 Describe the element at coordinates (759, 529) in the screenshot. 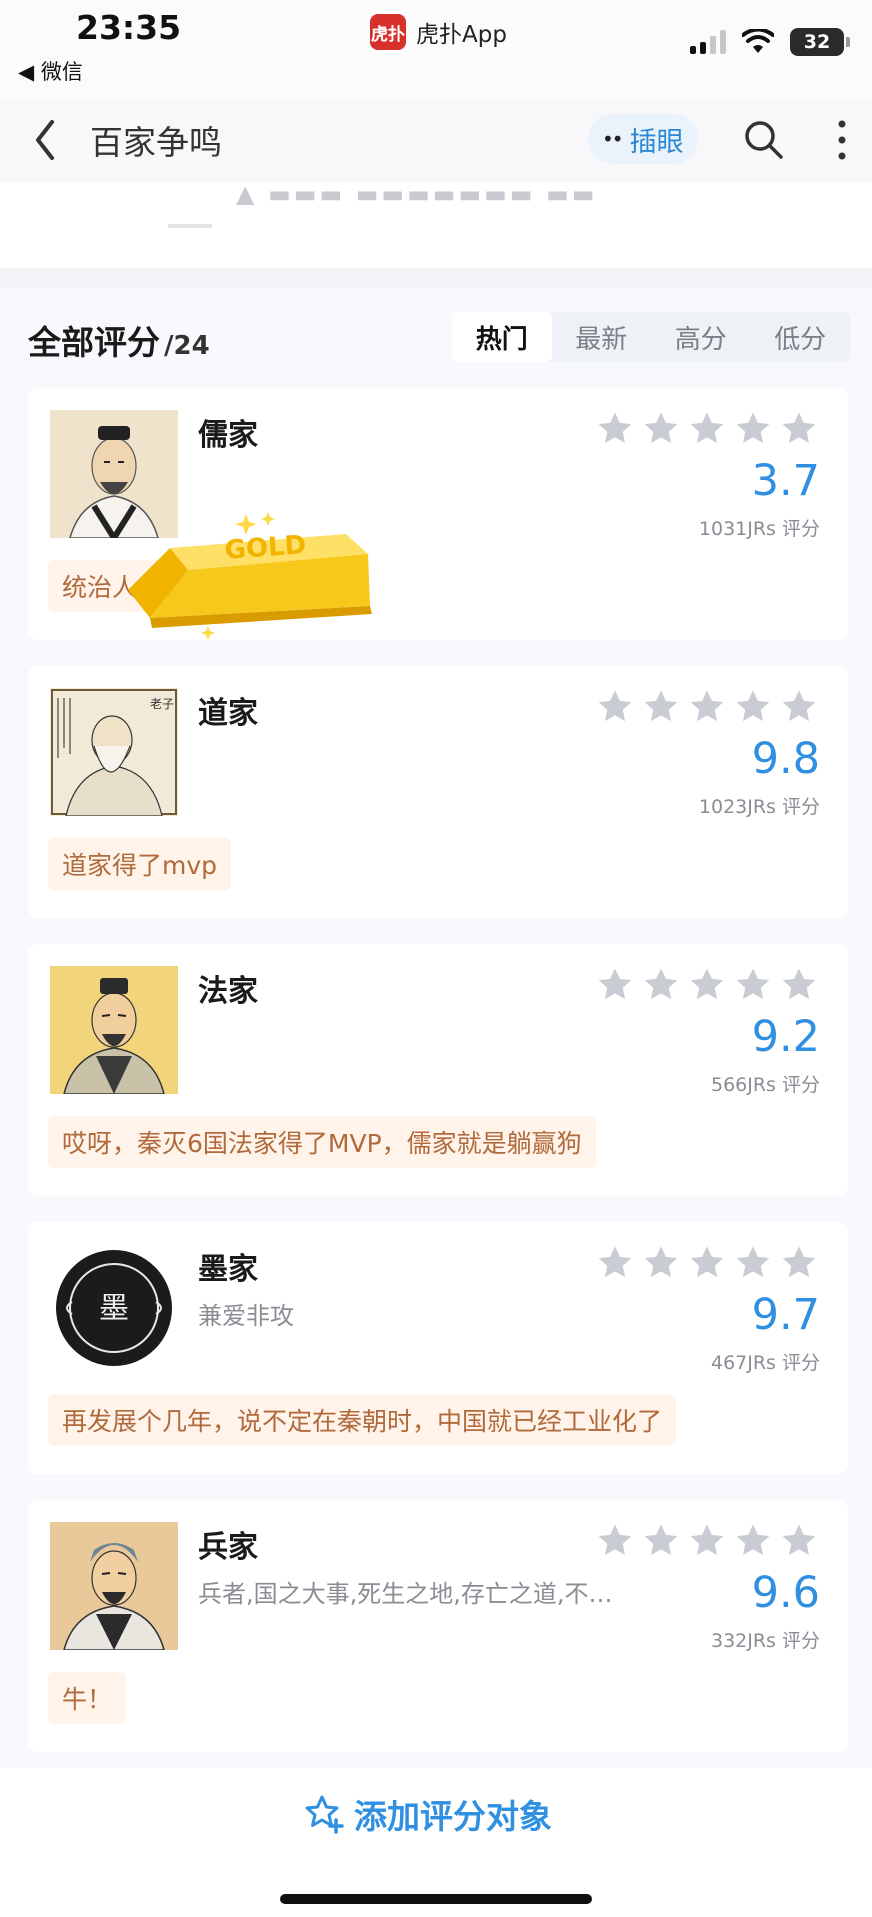

I see `rater-count: 1031JRs 评分` at that location.